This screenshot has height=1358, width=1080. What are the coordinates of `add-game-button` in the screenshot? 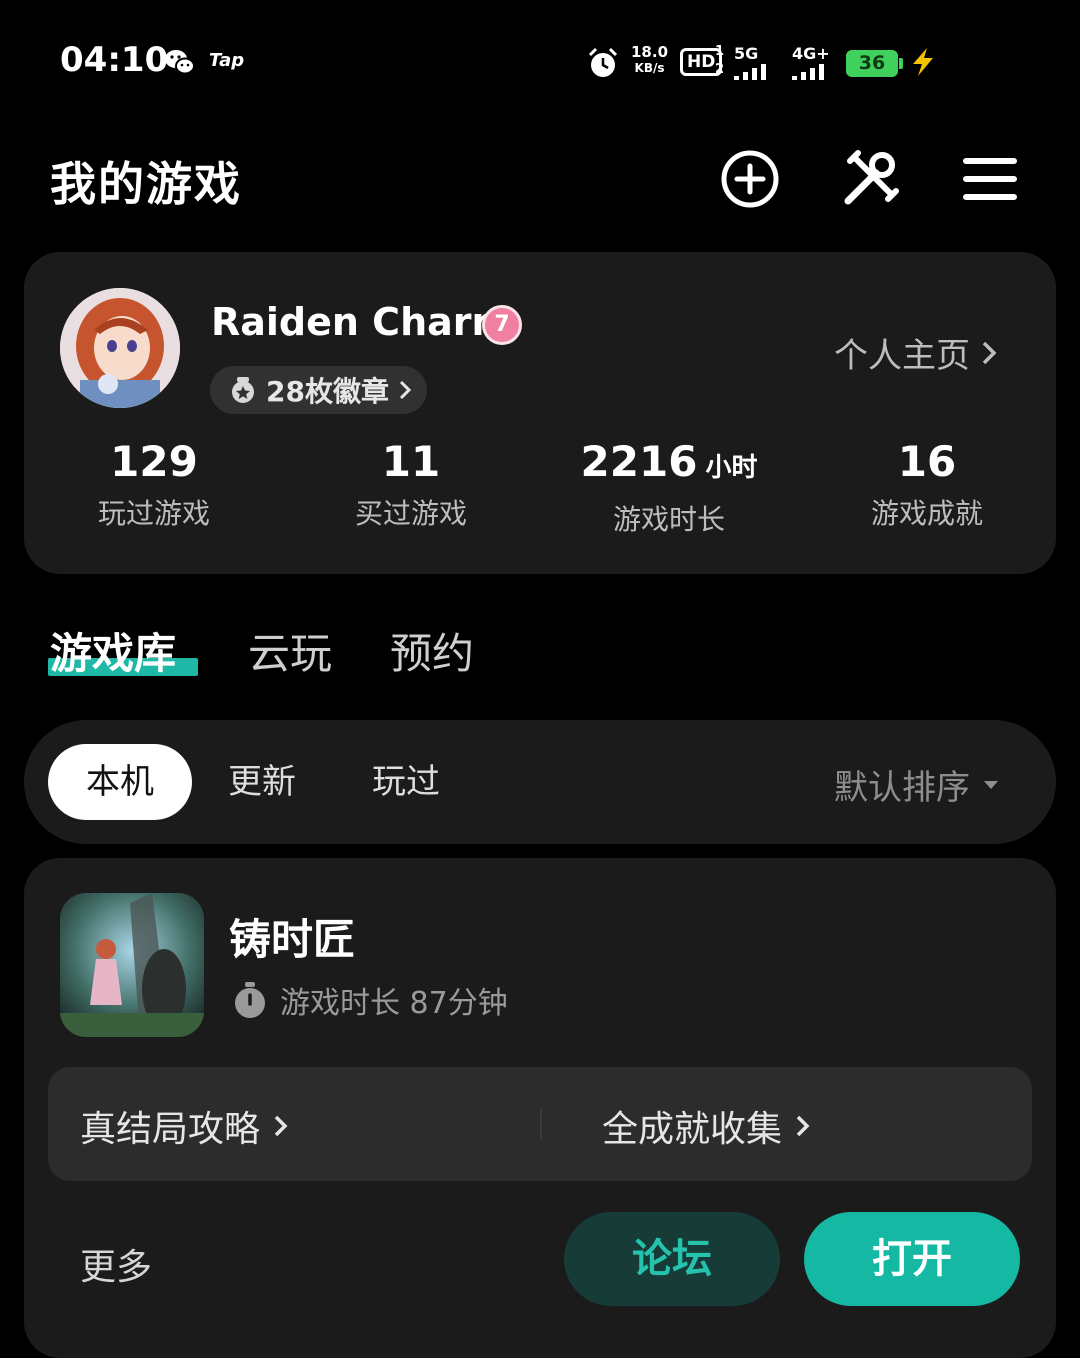 It's located at (750, 179).